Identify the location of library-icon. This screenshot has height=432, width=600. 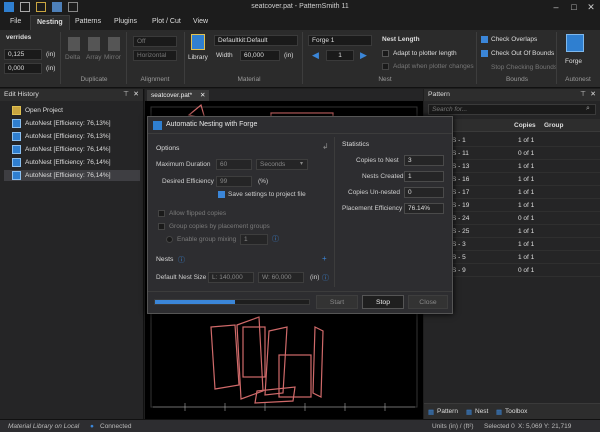
(198, 42).